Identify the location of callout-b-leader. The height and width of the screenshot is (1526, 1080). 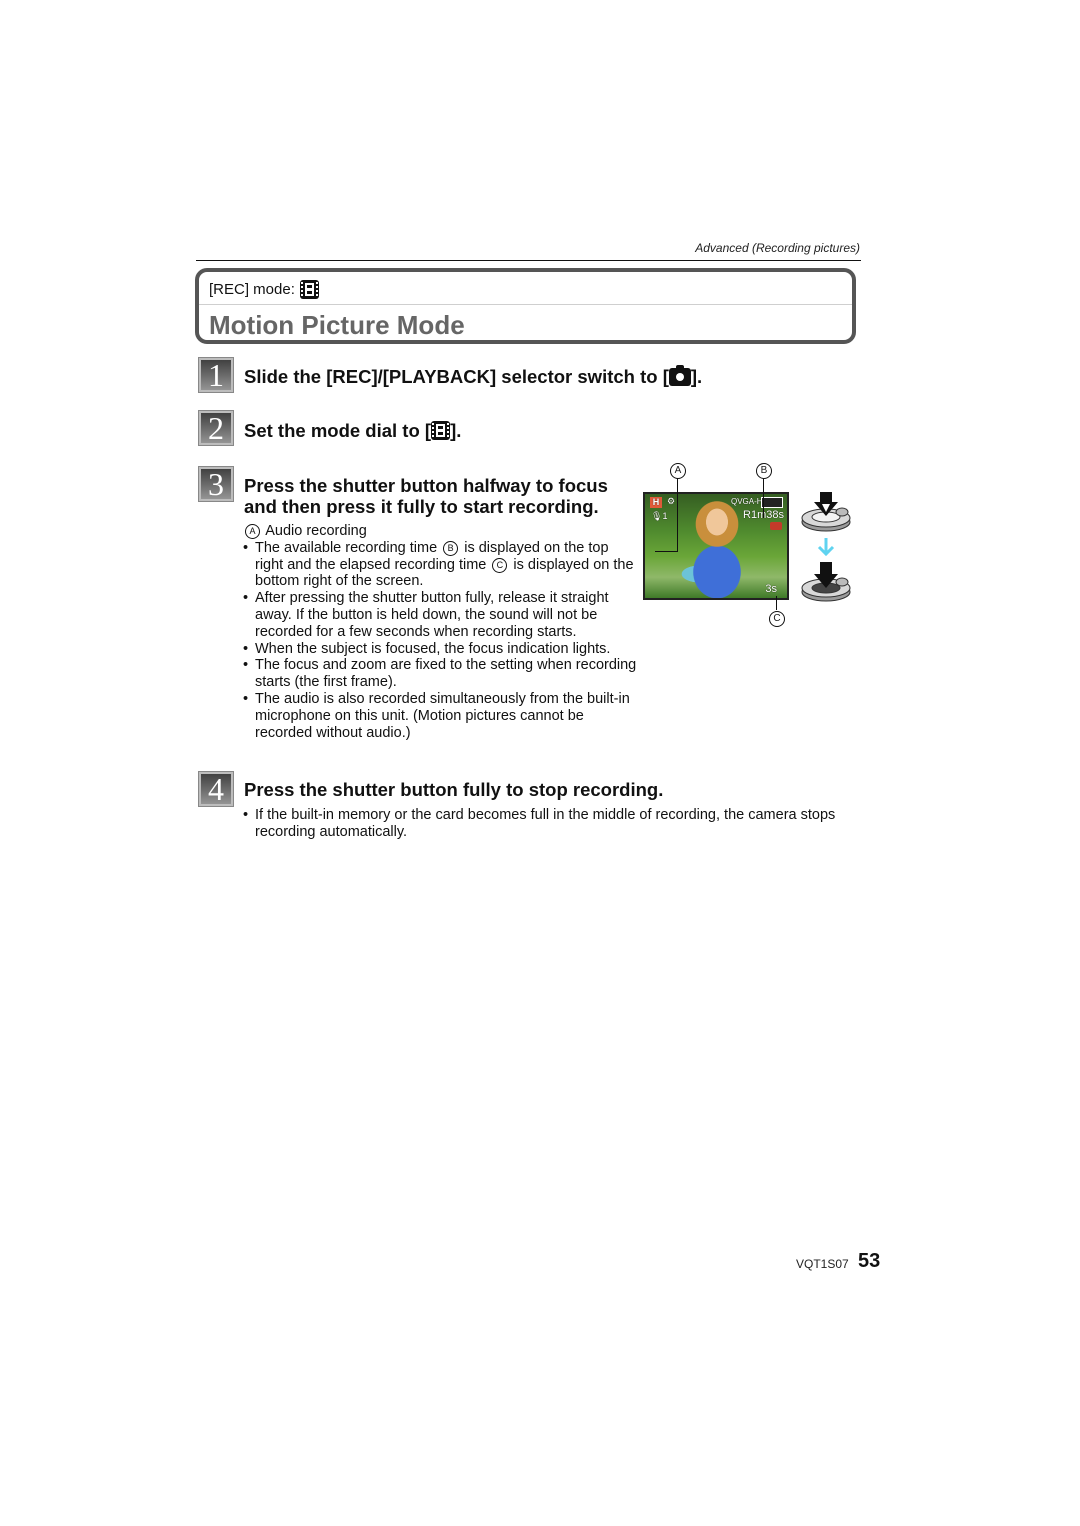
(763, 498).